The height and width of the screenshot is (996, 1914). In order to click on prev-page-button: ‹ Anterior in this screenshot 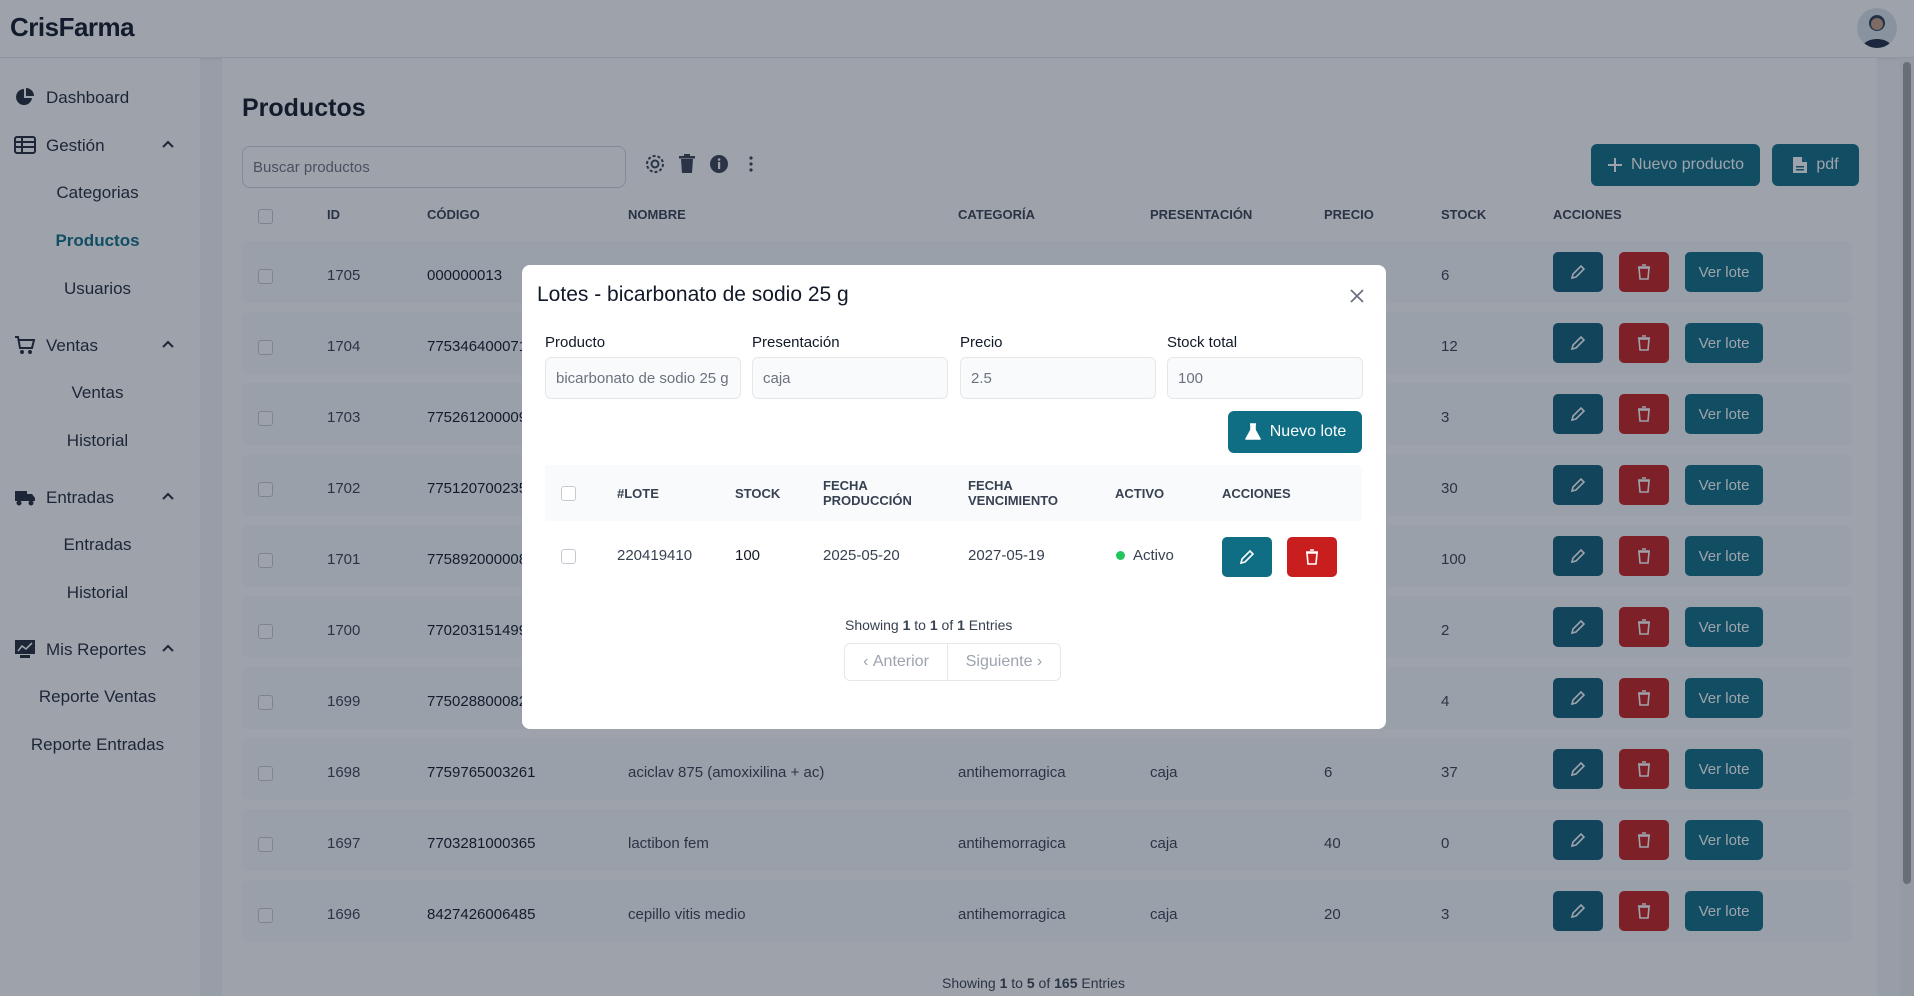, I will do `click(896, 662)`.